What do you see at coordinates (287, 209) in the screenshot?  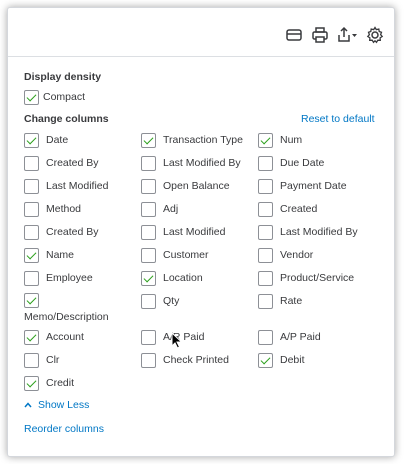 I see `column-created-checkbox: Created` at bounding box center [287, 209].